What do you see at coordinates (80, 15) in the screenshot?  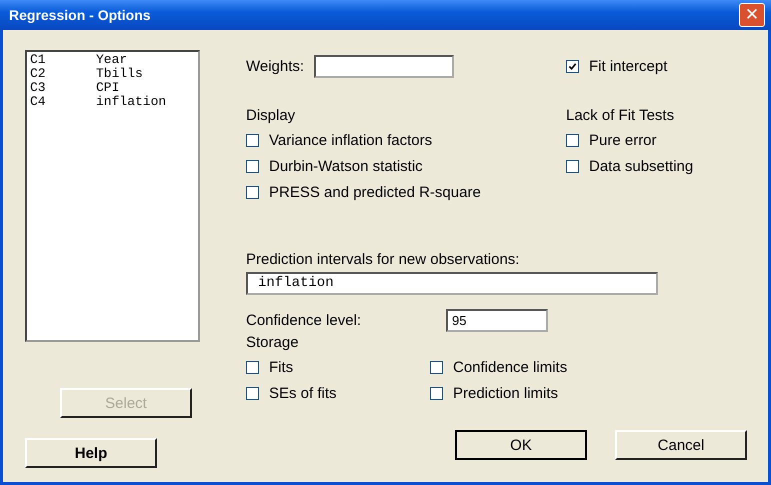 I see `window-title: Regression - Options` at bounding box center [80, 15].